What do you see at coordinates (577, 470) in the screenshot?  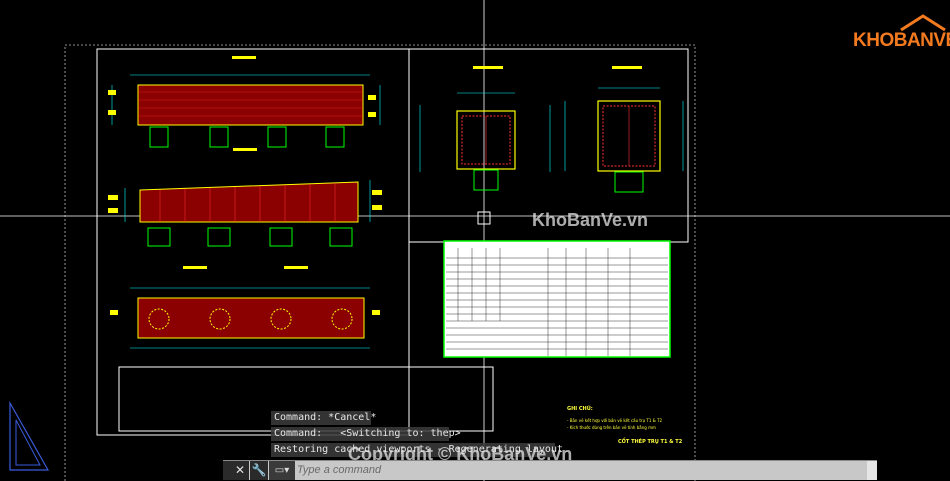 I see `command-input: Type a command` at bounding box center [577, 470].